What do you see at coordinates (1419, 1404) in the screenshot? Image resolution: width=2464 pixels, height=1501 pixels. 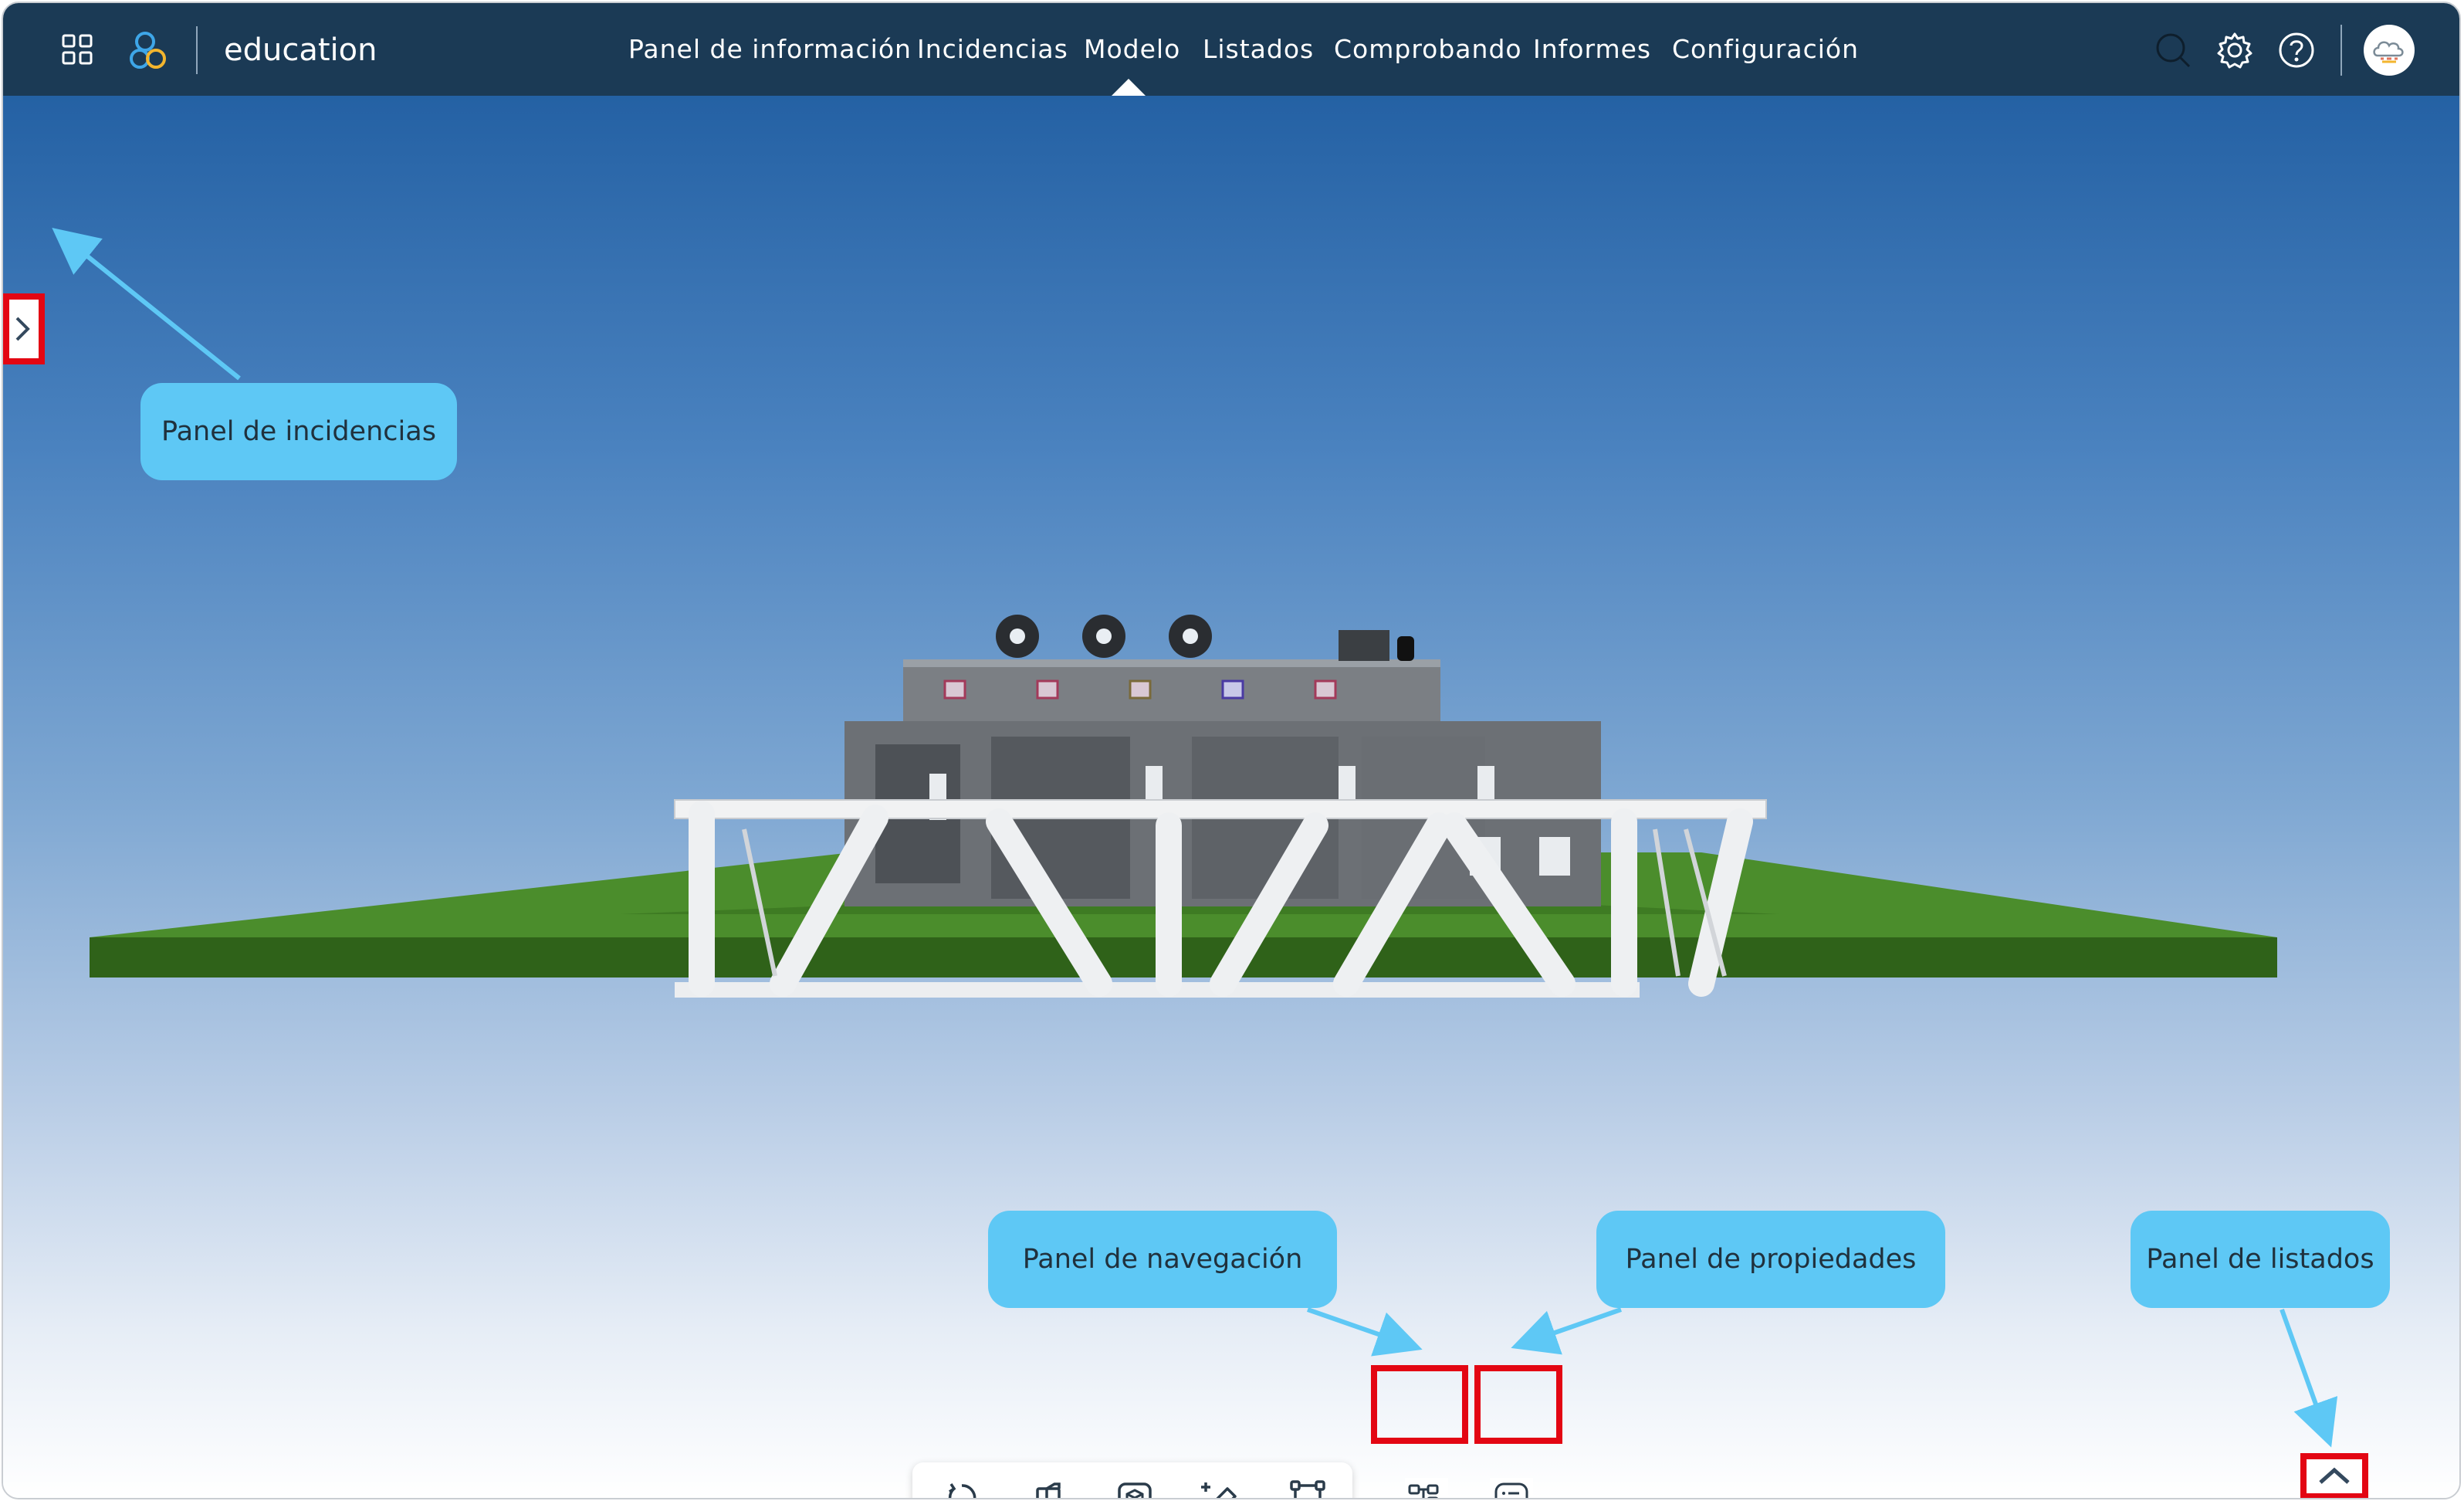 I see `highlight-navegacion-button` at bounding box center [1419, 1404].